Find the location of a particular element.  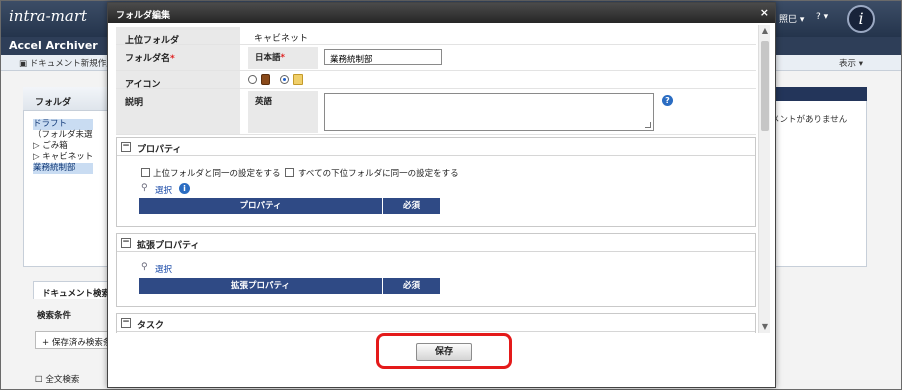

tree-item-gyomu: 業務統制部 is located at coordinates (63, 168).